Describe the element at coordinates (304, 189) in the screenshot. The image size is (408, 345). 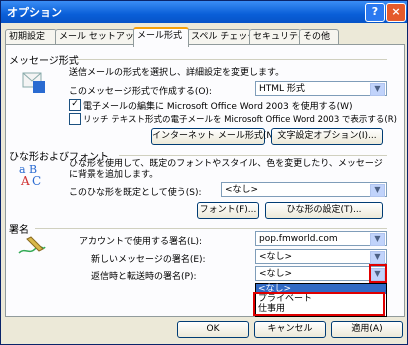
I see `default-stationery-select: <なし> ▼` at that location.